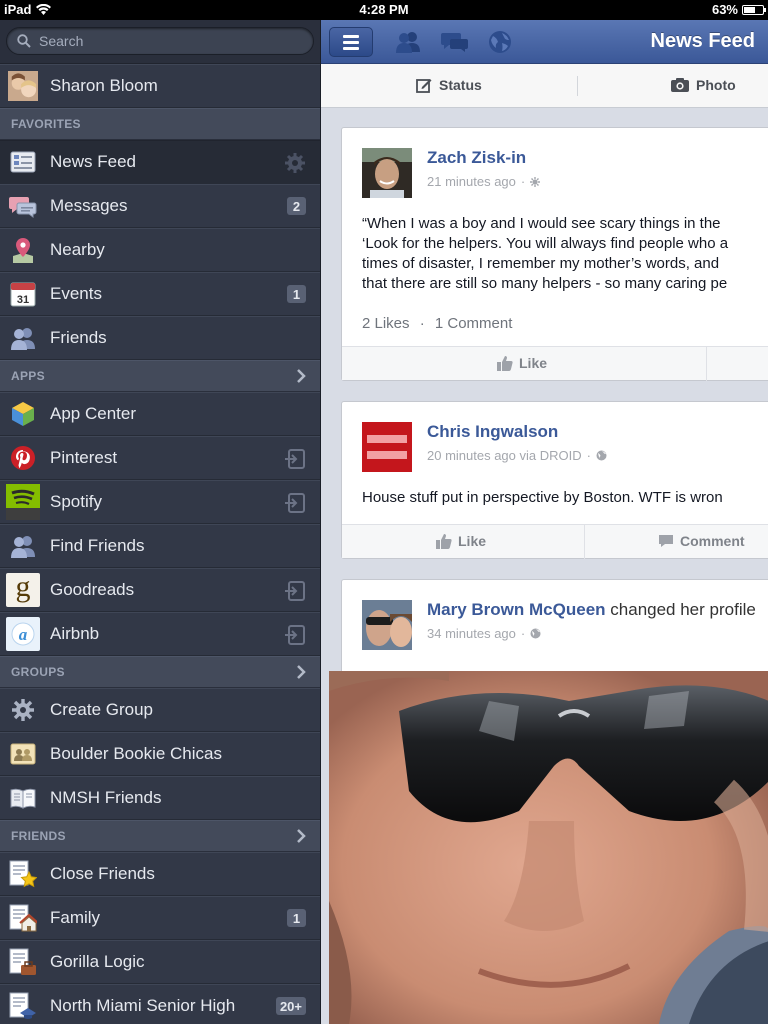 The image size is (768, 1024). What do you see at coordinates (23, 589) in the screenshot?
I see `goodreads-icon: g` at bounding box center [23, 589].